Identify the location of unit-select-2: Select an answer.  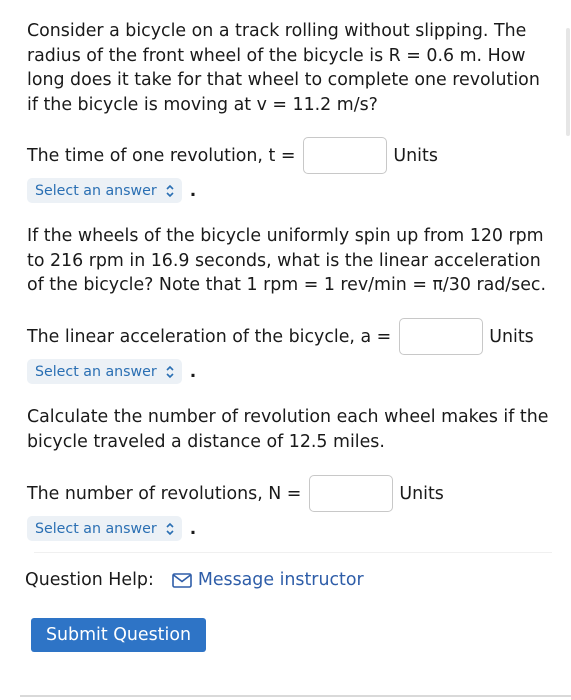
(104, 371).